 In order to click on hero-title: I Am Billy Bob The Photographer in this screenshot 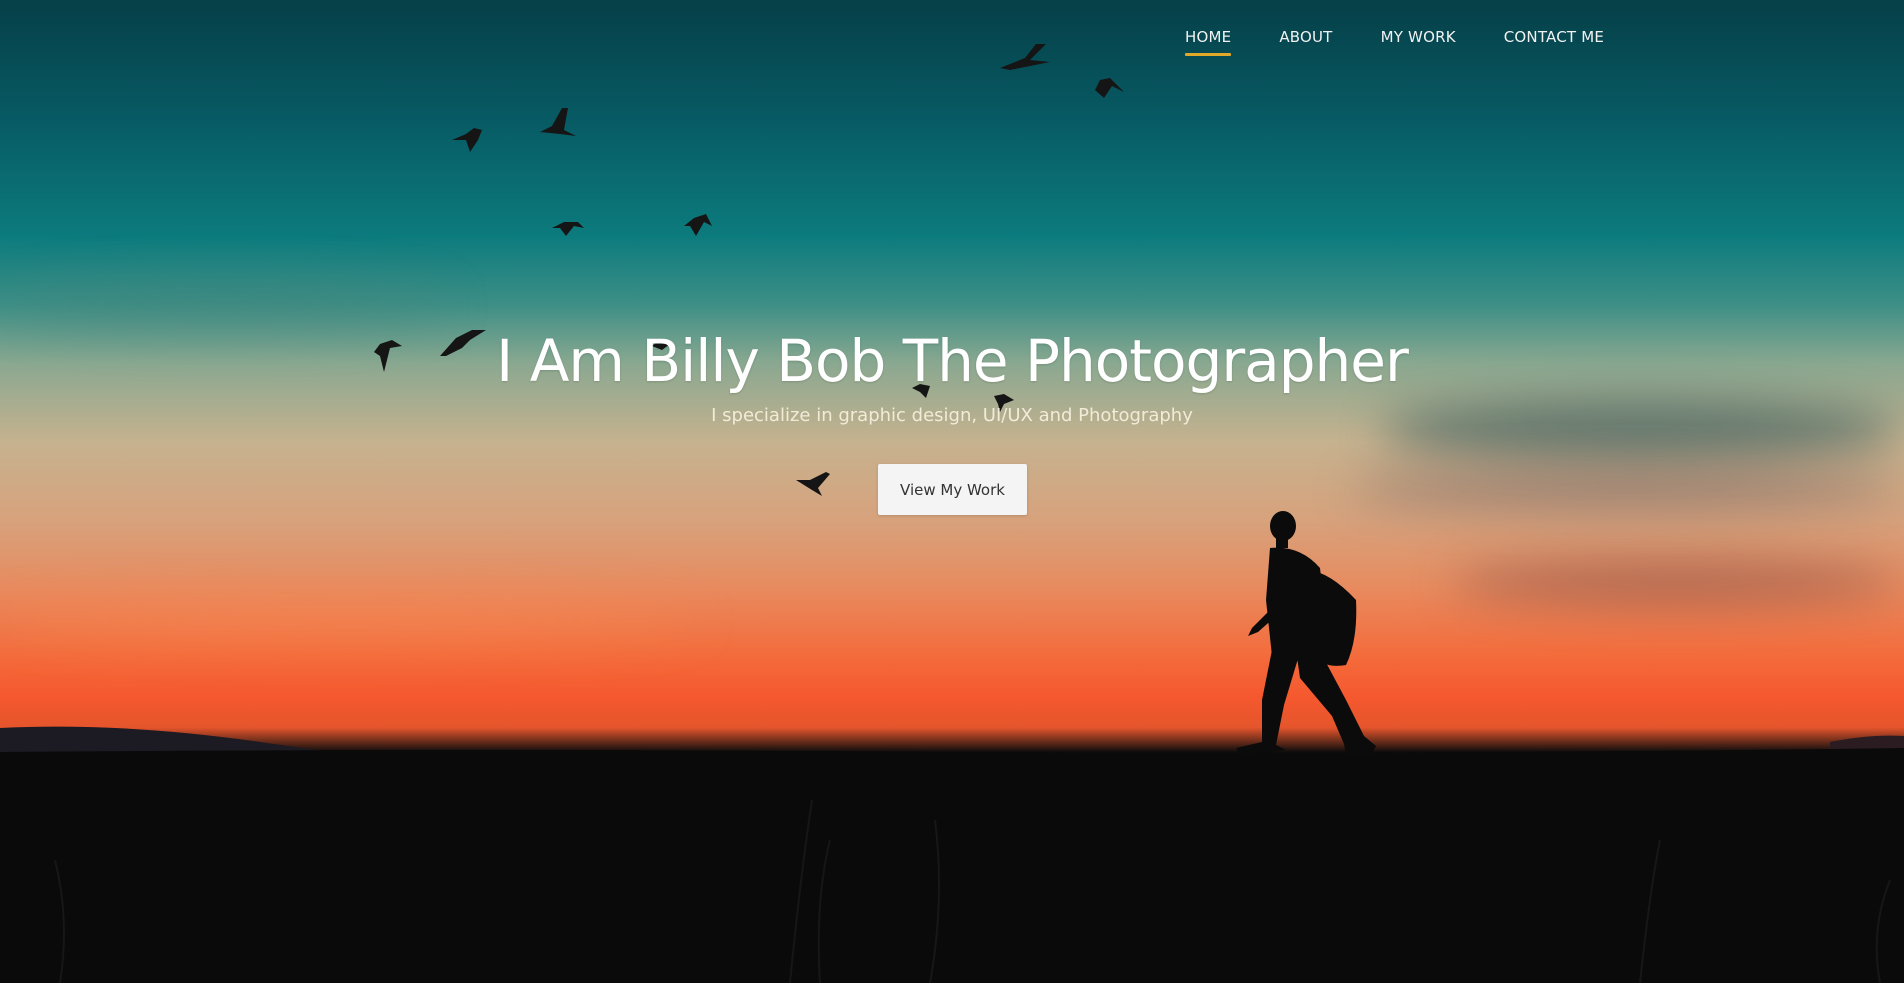, I will do `click(952, 361)`.